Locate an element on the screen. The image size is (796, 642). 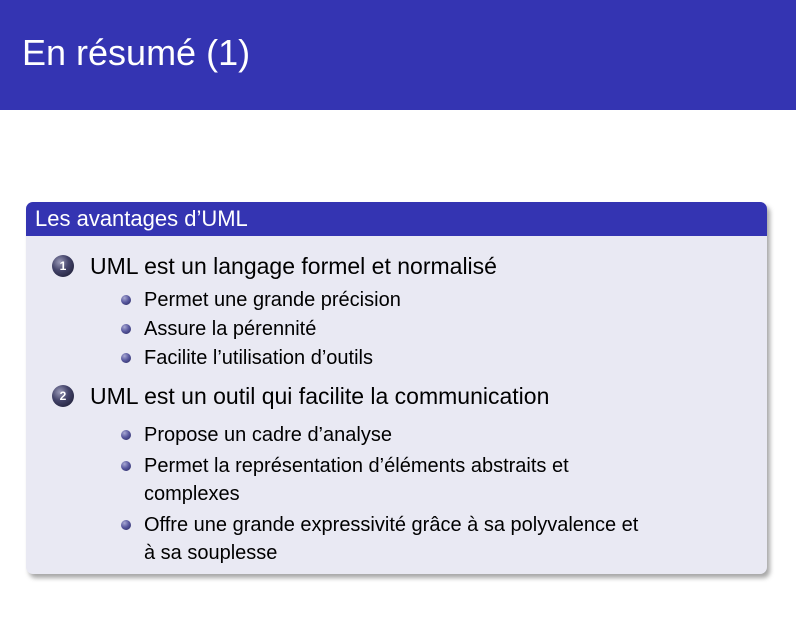
block-title: Les avantages d’UML is located at coordinates (396, 219).